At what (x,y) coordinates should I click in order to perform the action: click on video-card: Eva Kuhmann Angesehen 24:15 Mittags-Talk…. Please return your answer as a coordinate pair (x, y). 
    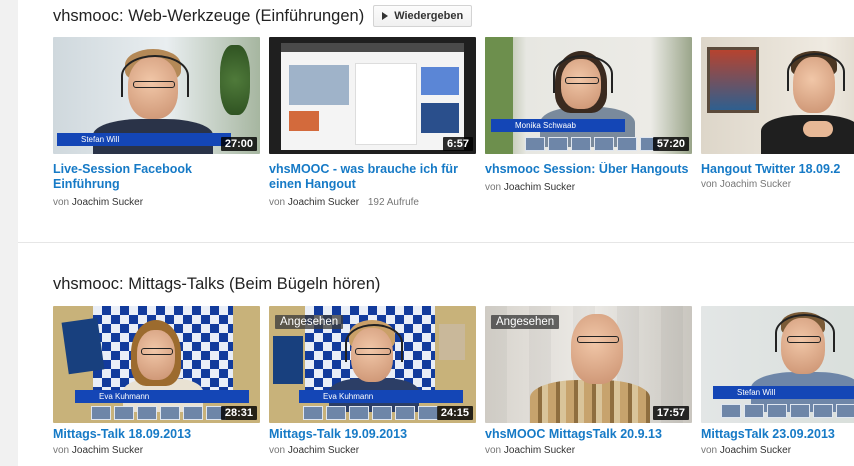
    Looking at the image, I should click on (372, 381).